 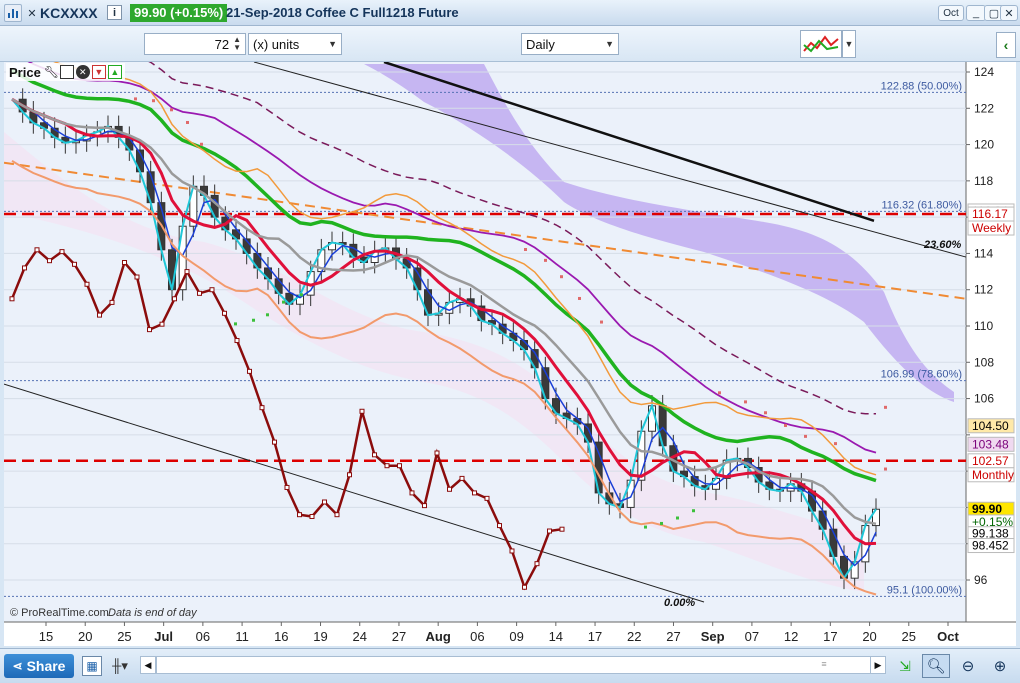 I want to click on back-button: Oct, so click(x=951, y=13).